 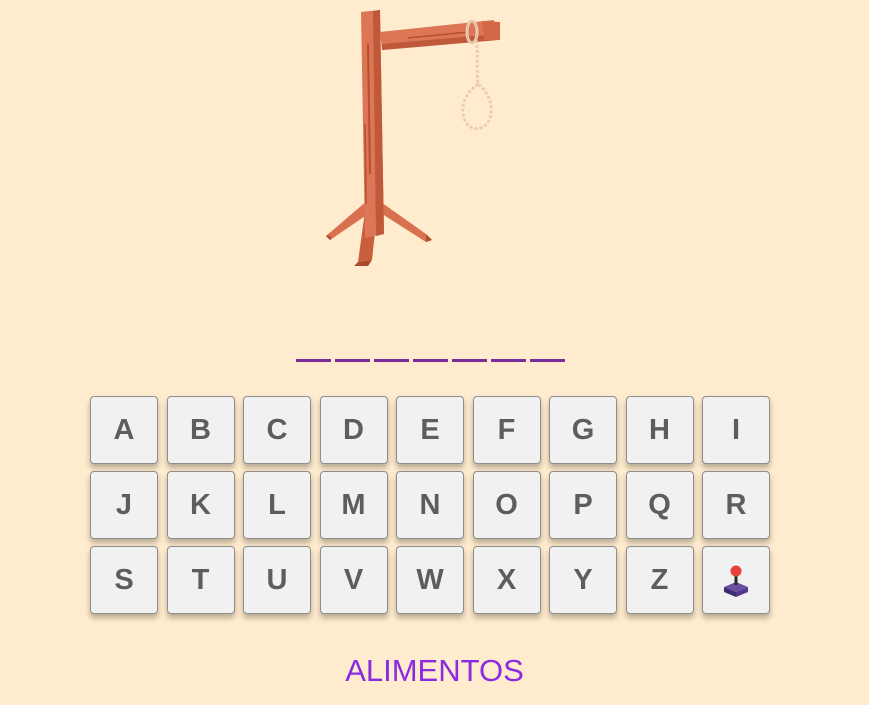 What do you see at coordinates (124, 580) in the screenshot?
I see `key-s: S` at bounding box center [124, 580].